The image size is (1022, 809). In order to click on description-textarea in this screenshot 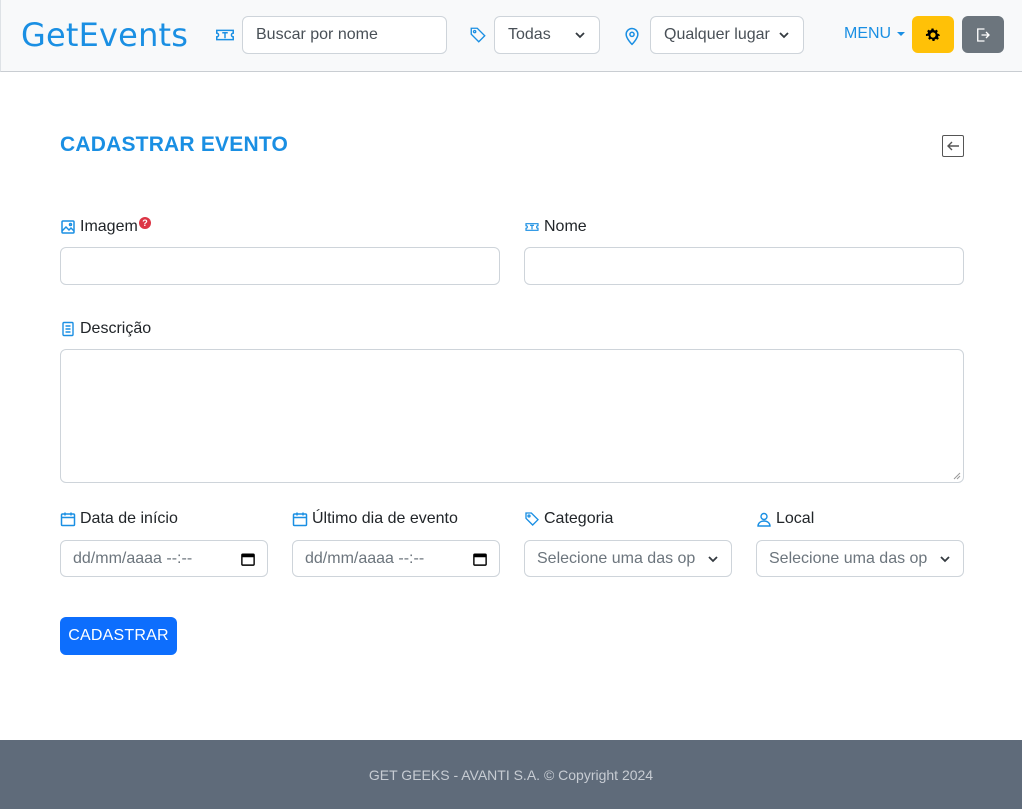, I will do `click(512, 416)`.